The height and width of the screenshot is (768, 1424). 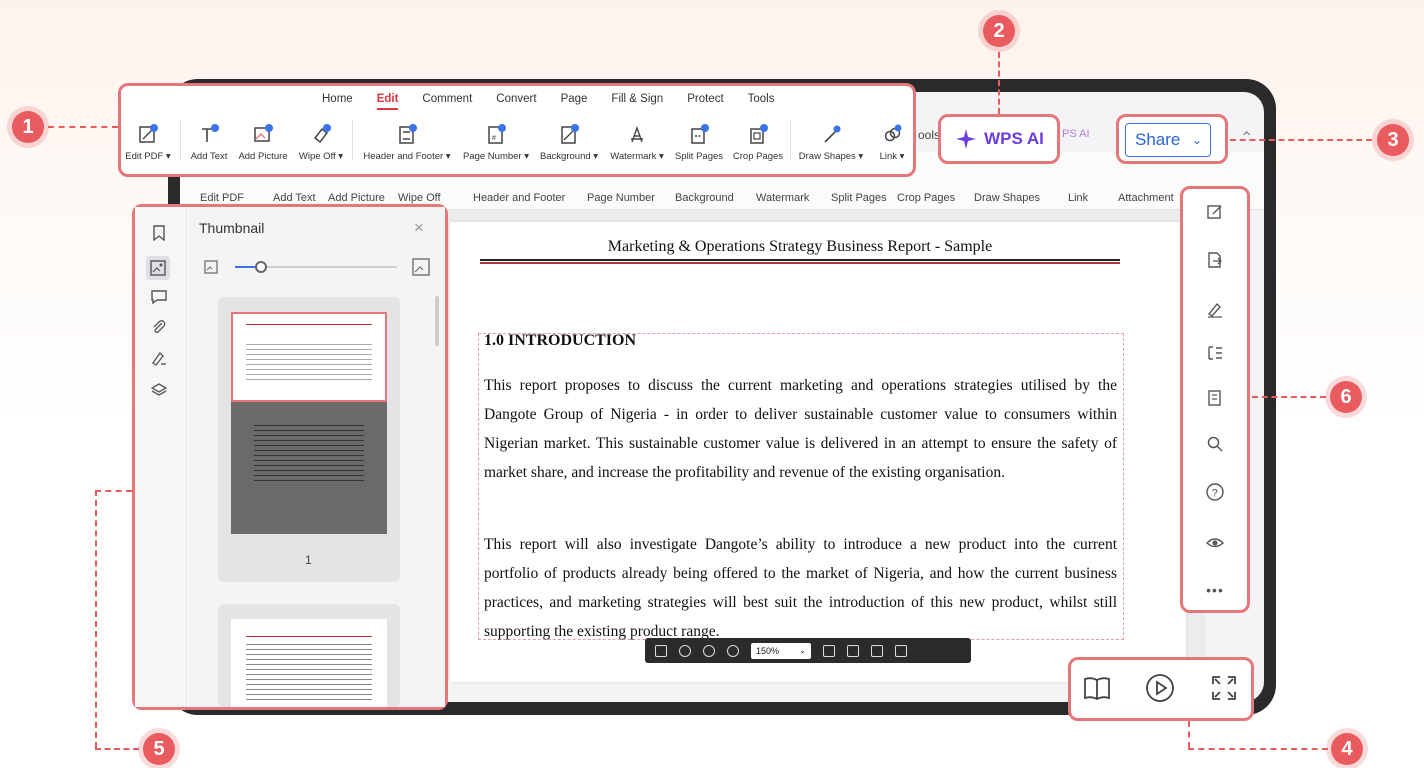 I want to click on tab-edit: Edit, so click(x=388, y=101).